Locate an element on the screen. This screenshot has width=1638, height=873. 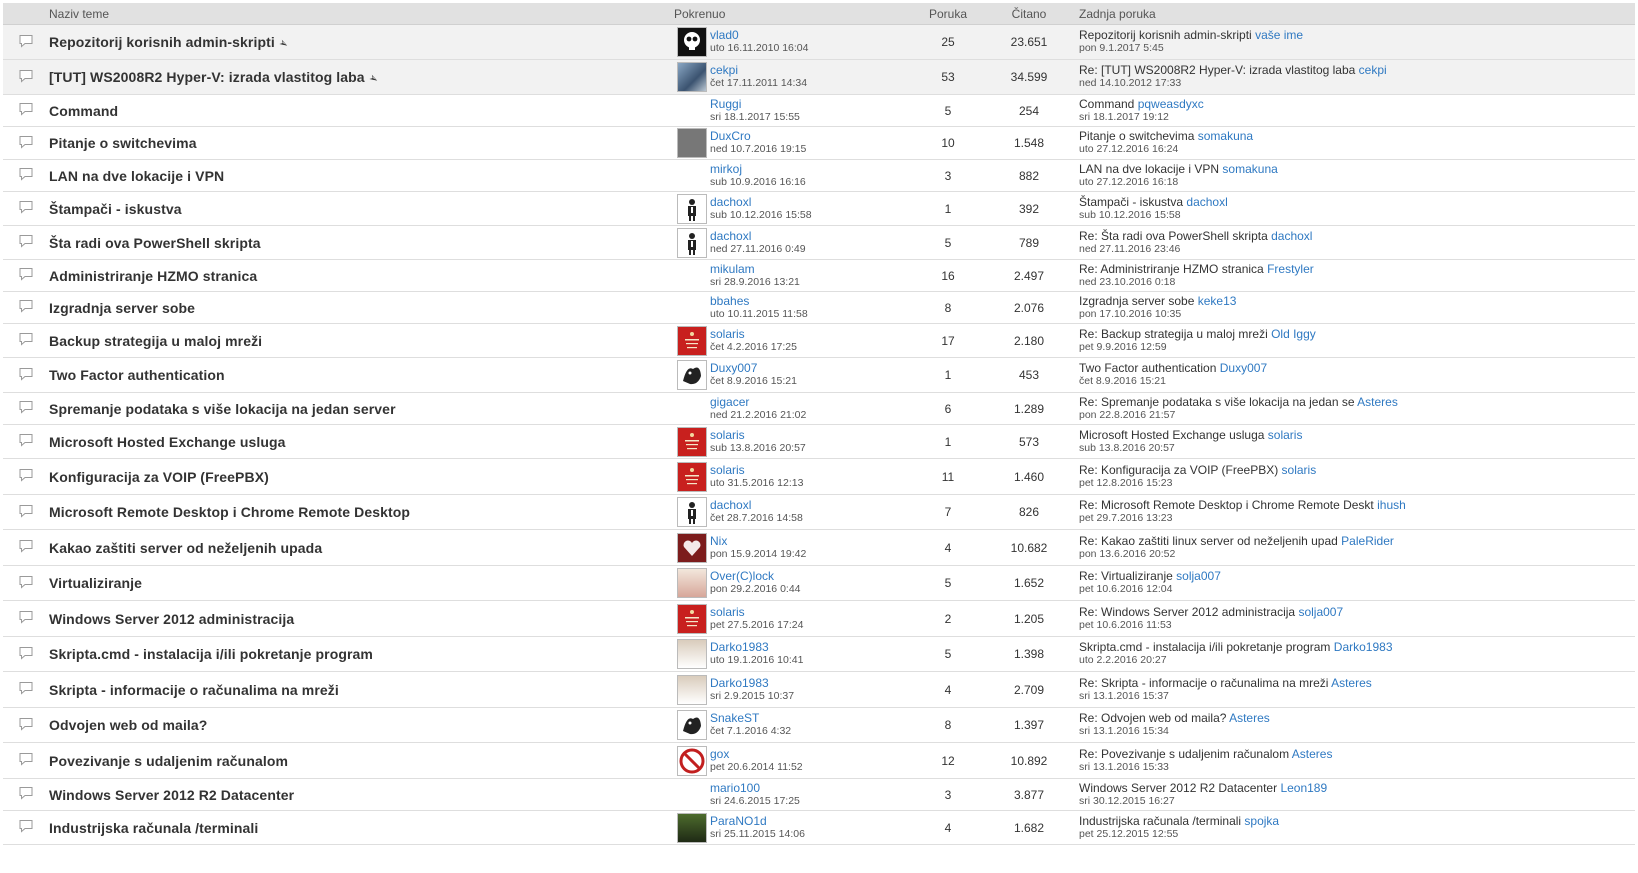
topic-title-link: Microsoft Hosted Exchange usluga is located at coordinates (167, 442).